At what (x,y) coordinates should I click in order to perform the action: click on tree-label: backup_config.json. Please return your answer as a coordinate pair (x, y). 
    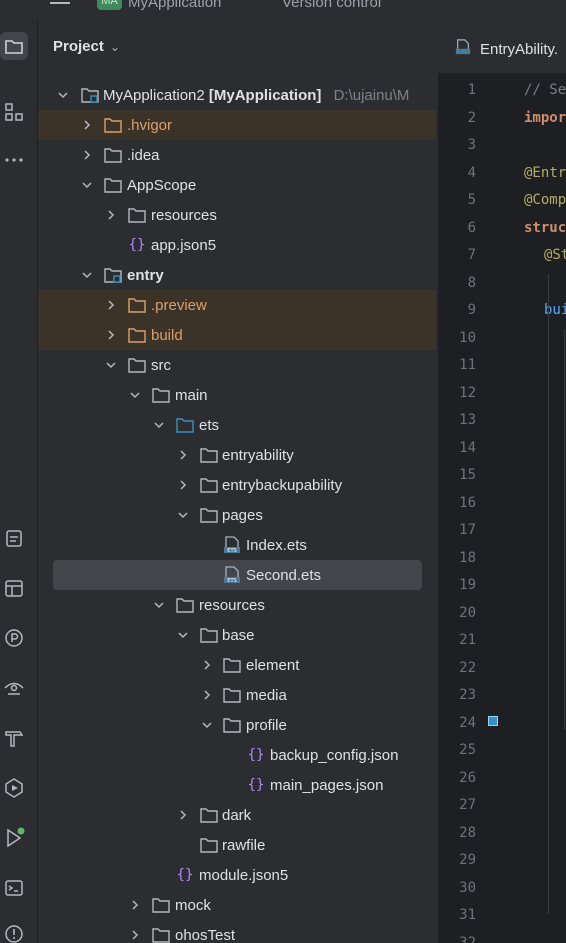
    Looking at the image, I should click on (334, 755).